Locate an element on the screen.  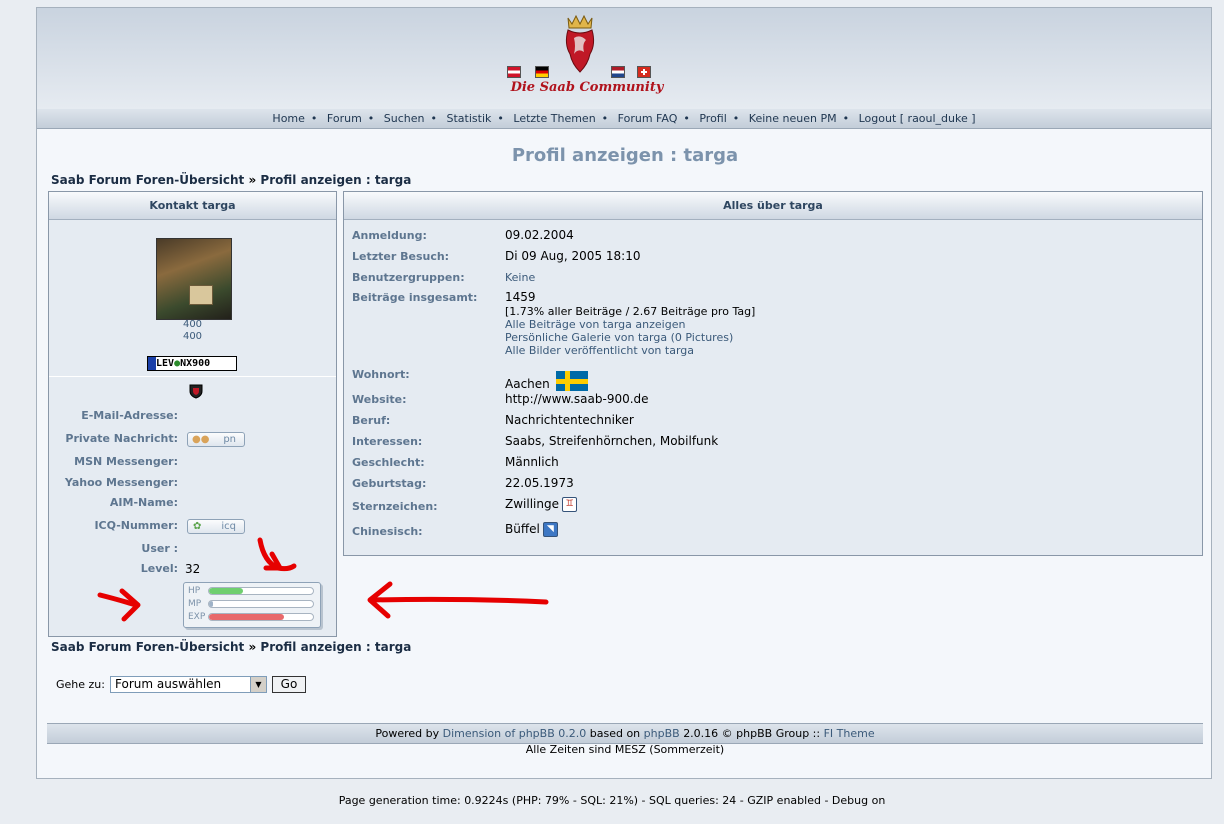
flag-netherlands-icon is located at coordinates (618, 72).